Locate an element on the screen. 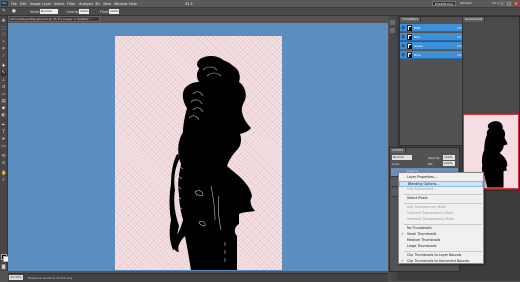  menu-item-label: Small Thumbnails is located at coordinates (422, 234).